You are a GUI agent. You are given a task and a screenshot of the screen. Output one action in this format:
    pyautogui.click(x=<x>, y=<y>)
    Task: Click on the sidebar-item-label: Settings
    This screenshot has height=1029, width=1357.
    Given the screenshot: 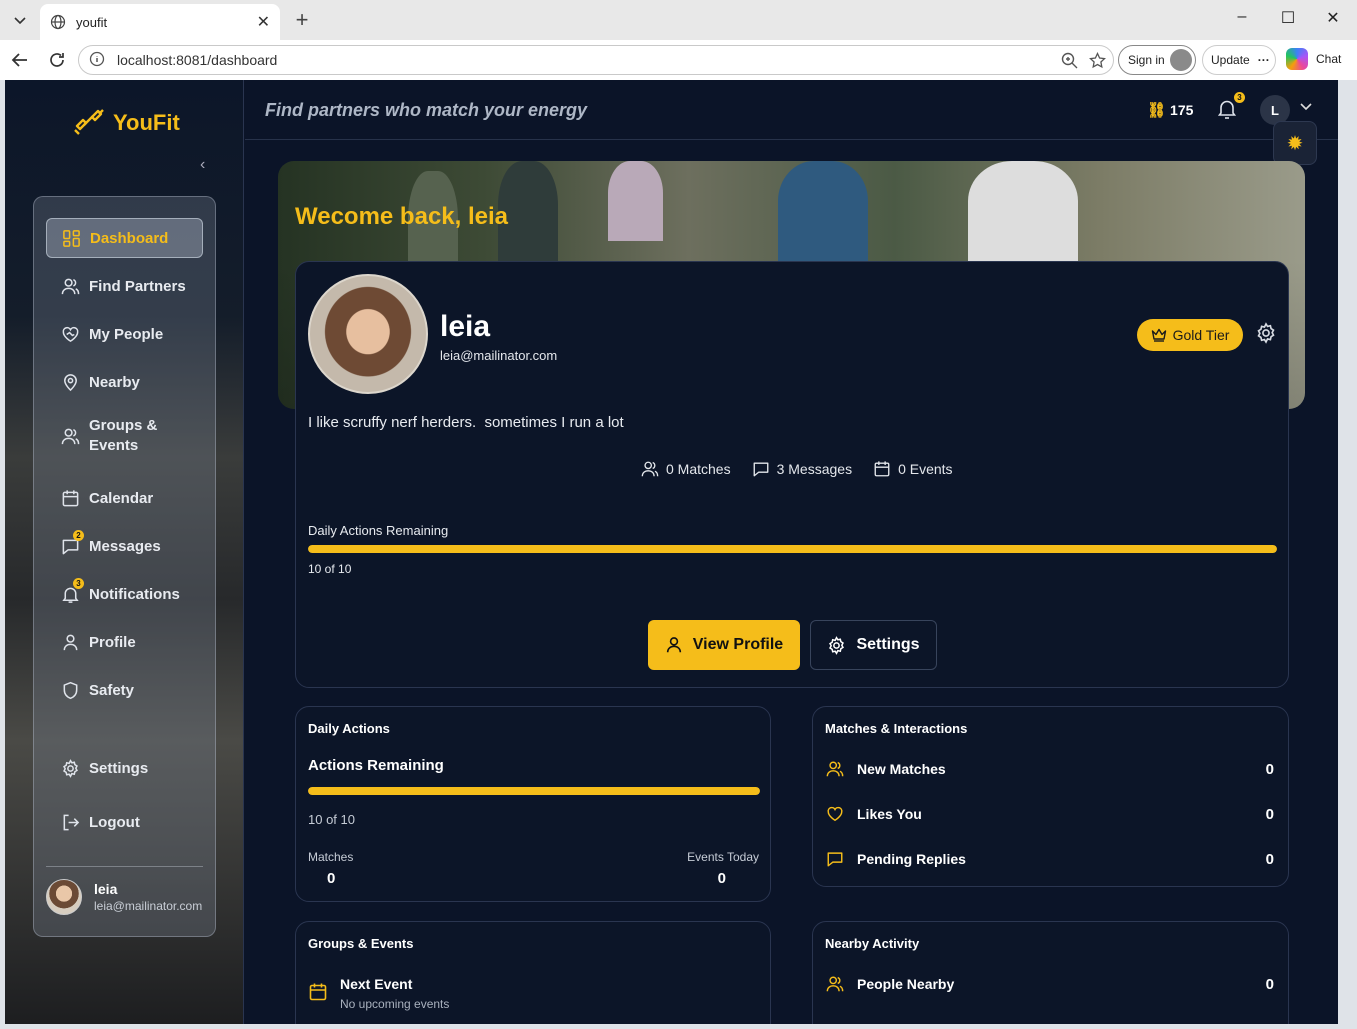 What is the action you would take?
    pyautogui.click(x=119, y=768)
    